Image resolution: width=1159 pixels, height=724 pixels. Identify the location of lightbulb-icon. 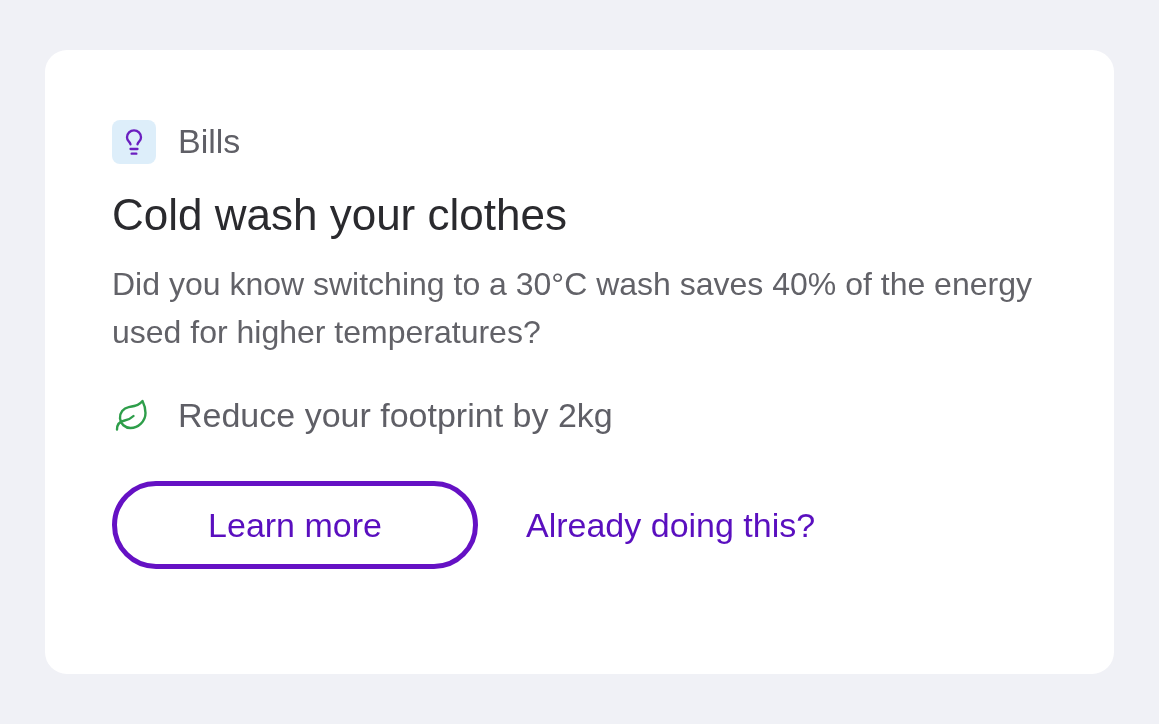
(134, 141).